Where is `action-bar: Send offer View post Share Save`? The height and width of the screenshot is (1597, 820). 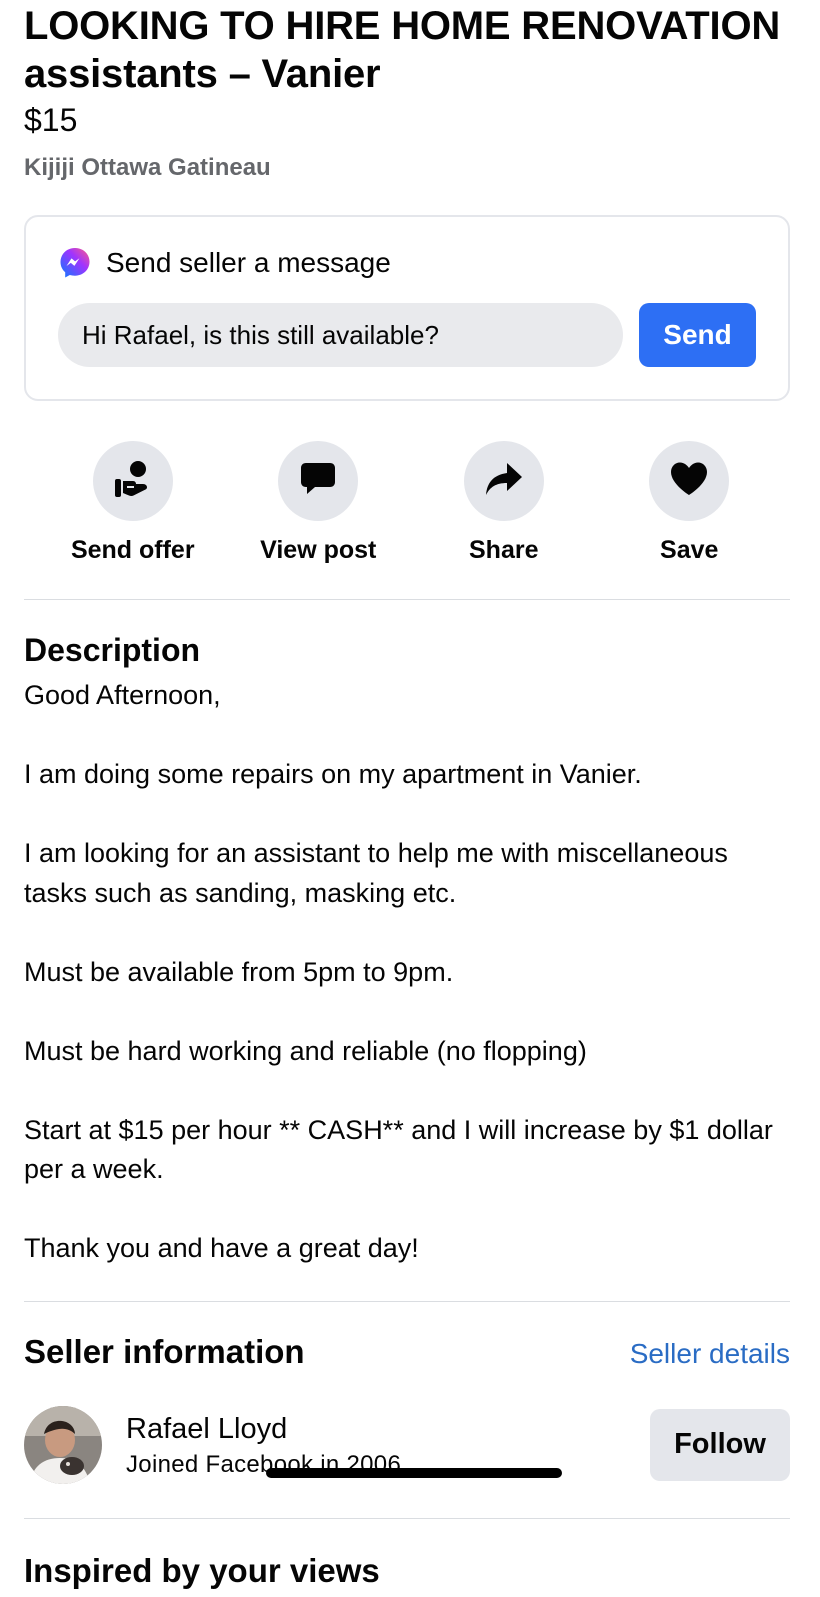
action-bar: Send offer View post Share Save is located at coordinates (407, 503).